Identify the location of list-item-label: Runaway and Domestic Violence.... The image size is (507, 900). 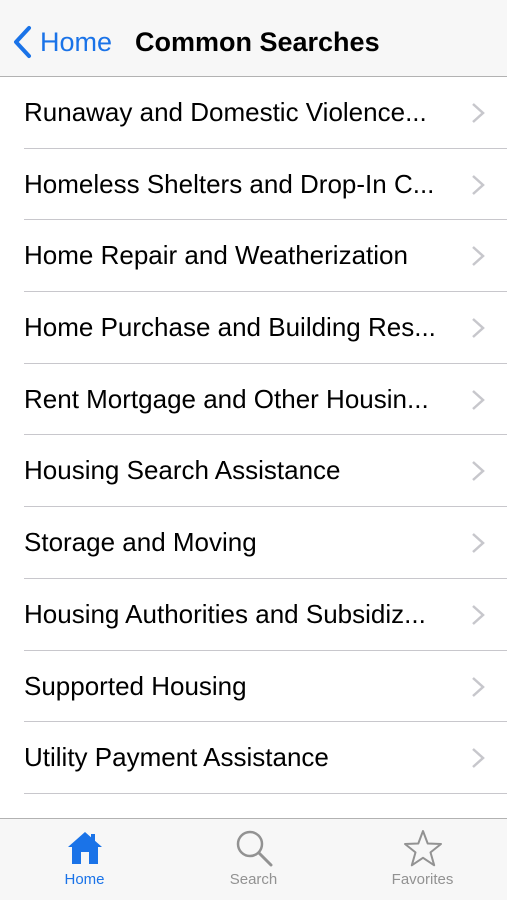
(225, 112).